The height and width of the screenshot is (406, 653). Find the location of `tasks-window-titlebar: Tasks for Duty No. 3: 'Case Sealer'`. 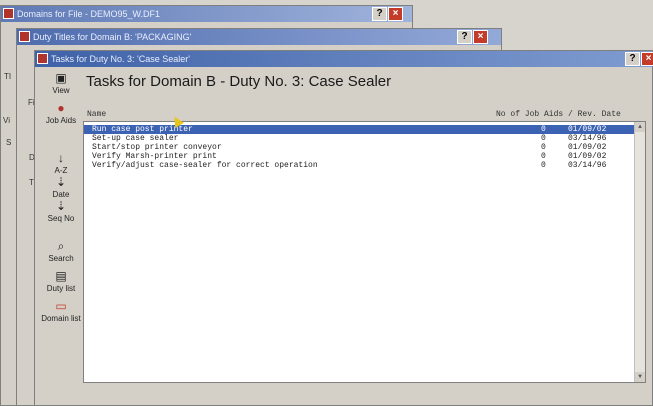

tasks-window-titlebar: Tasks for Duty No. 3: 'Case Sealer' is located at coordinates (343, 59).